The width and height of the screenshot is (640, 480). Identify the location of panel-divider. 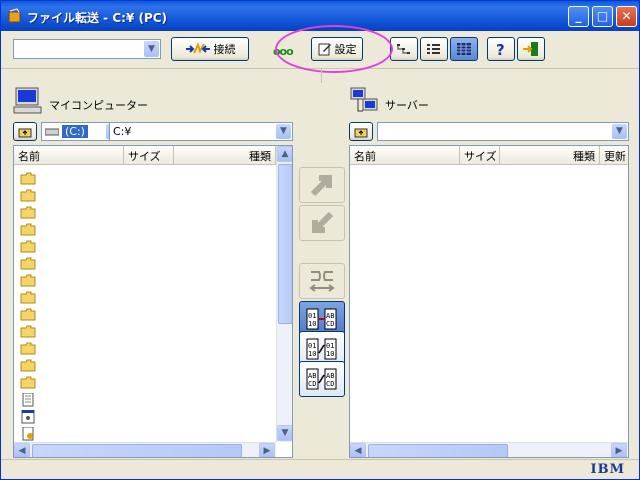
(321, 76).